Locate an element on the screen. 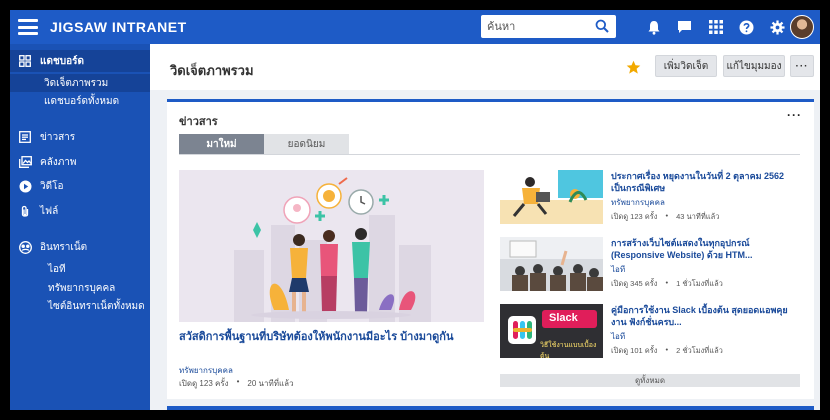 The image size is (830, 420). sidebar-item-label: ข่าวสาร is located at coordinates (58, 137).